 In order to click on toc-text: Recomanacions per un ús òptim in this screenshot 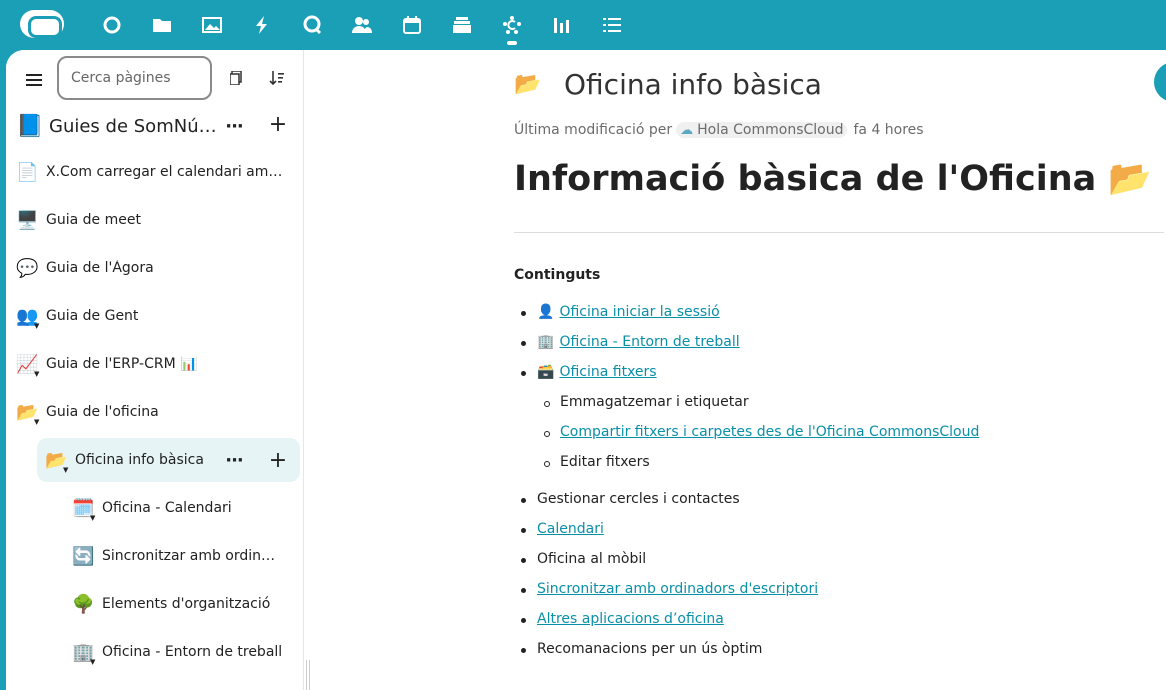, I will do `click(650, 649)`.